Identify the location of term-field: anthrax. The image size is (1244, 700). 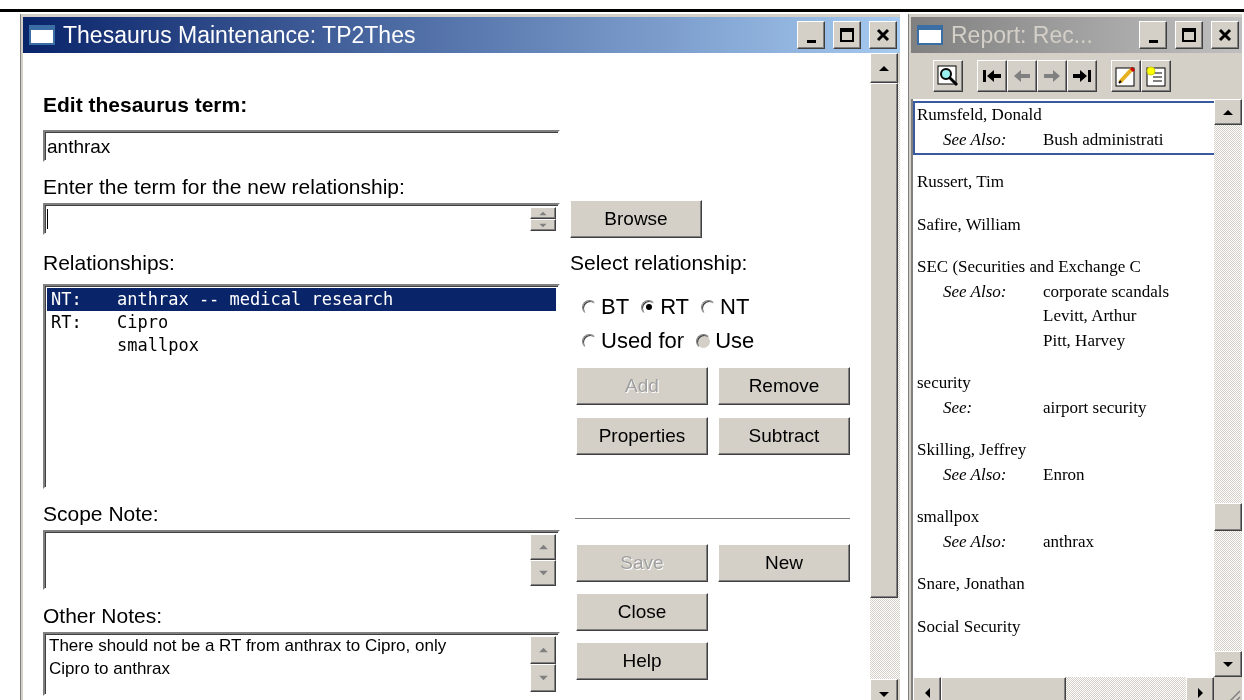
(301, 146).